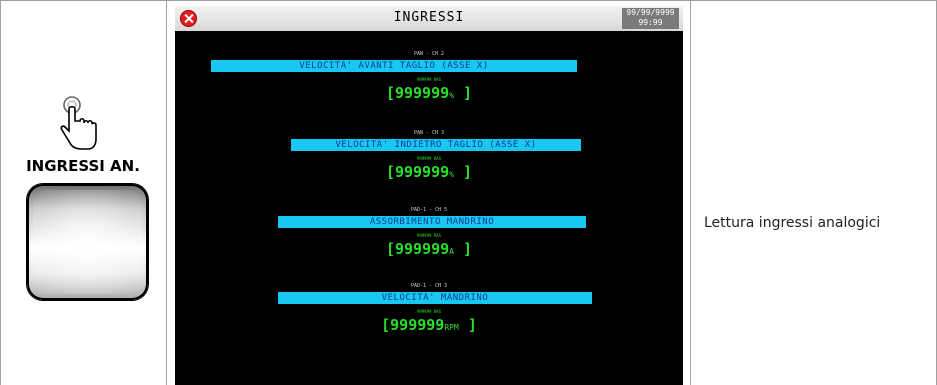 The height and width of the screenshot is (385, 937). I want to click on time-text: 99:99, so click(650, 22).